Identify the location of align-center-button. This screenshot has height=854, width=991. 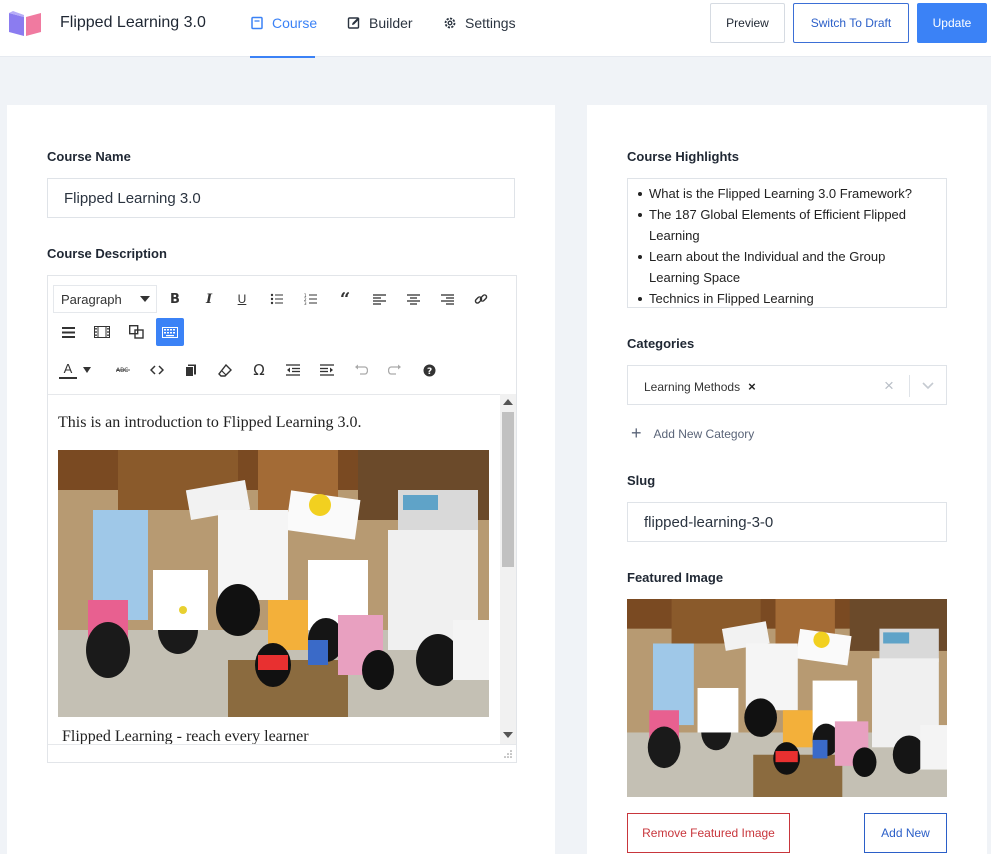
(413, 299).